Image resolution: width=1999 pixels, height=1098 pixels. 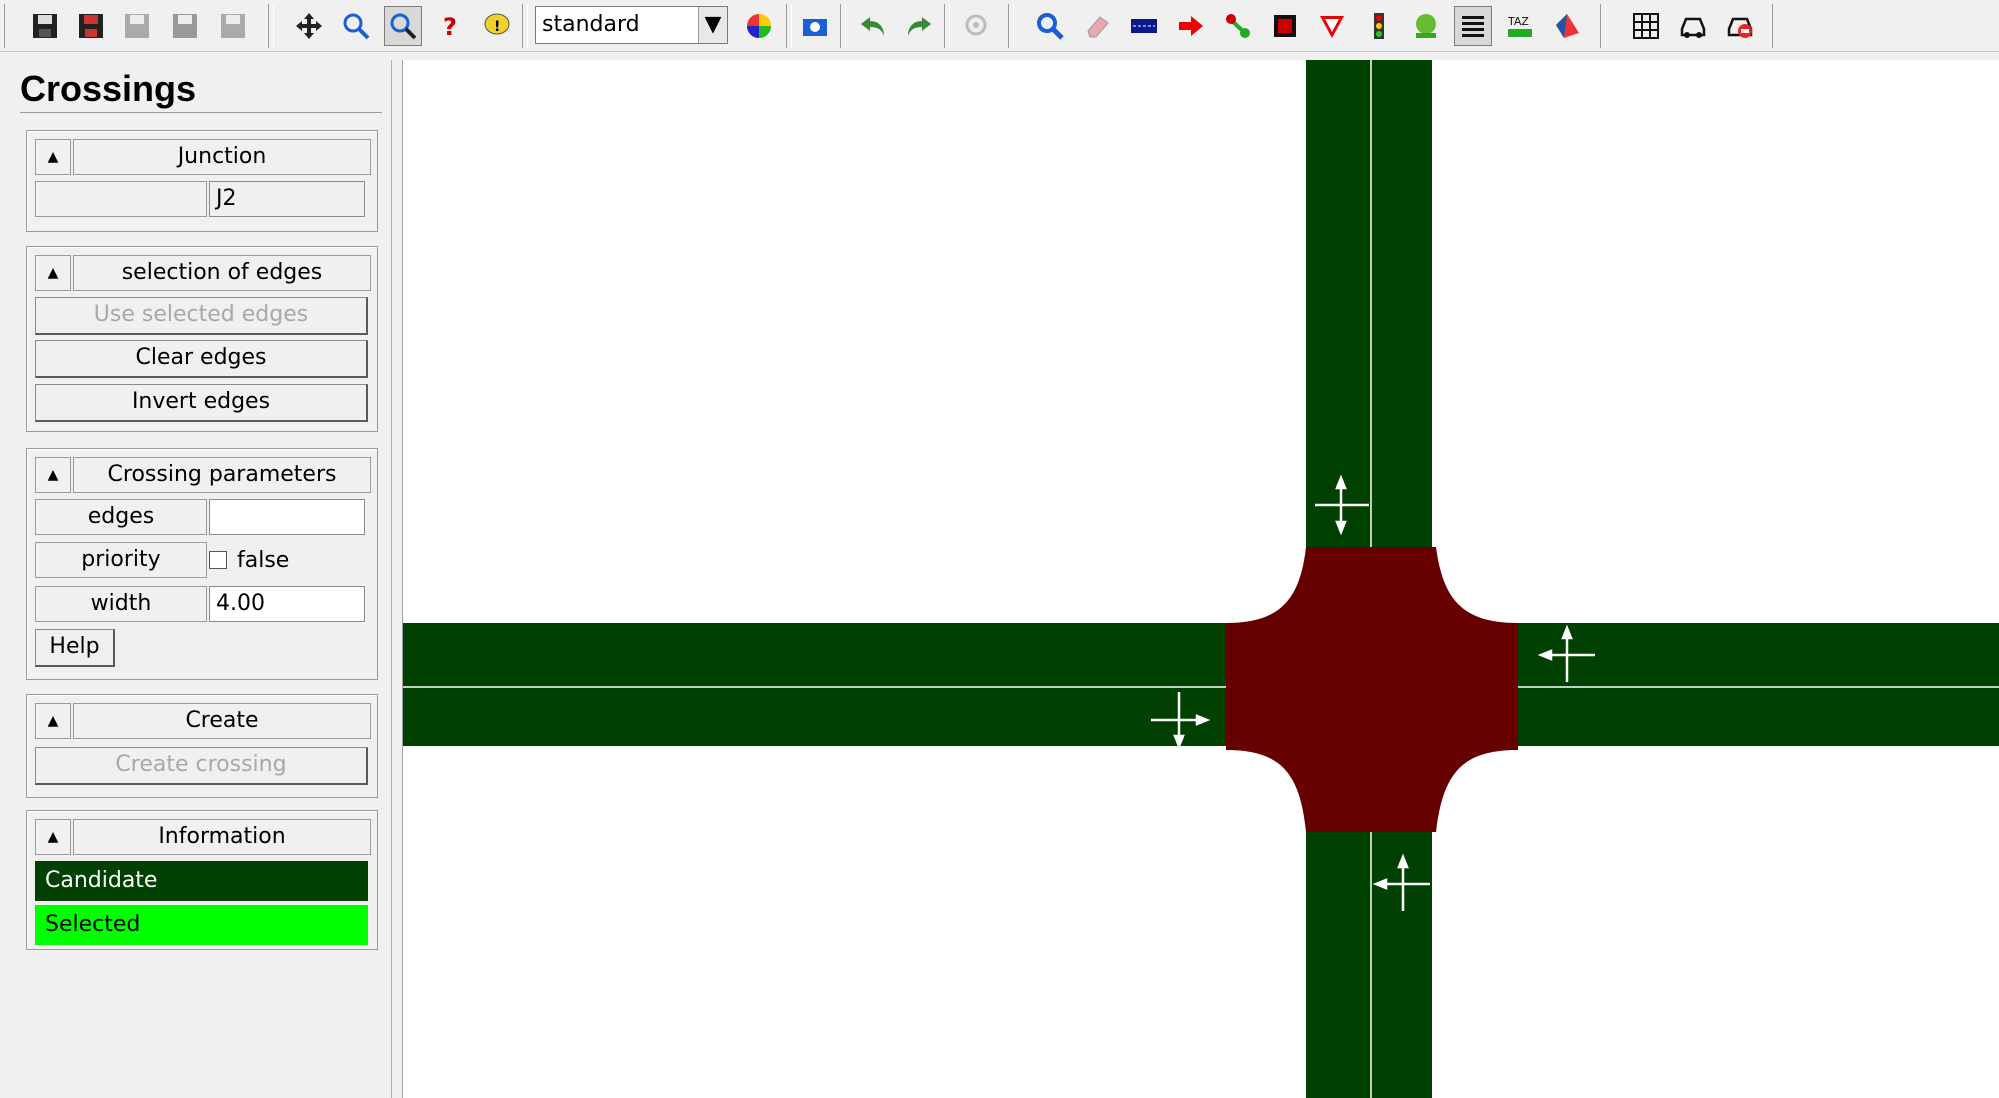 I want to click on legend-selected: Selected, so click(x=201, y=925).